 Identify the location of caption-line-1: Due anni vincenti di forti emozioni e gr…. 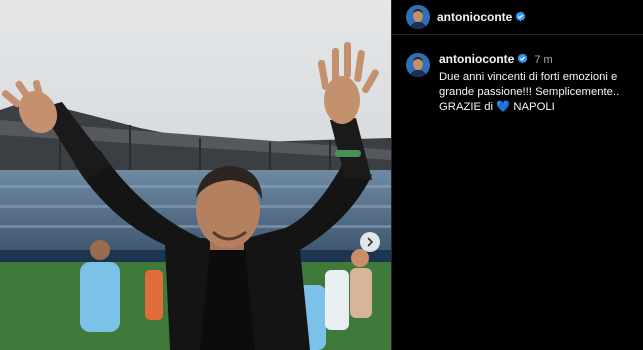
(529, 84).